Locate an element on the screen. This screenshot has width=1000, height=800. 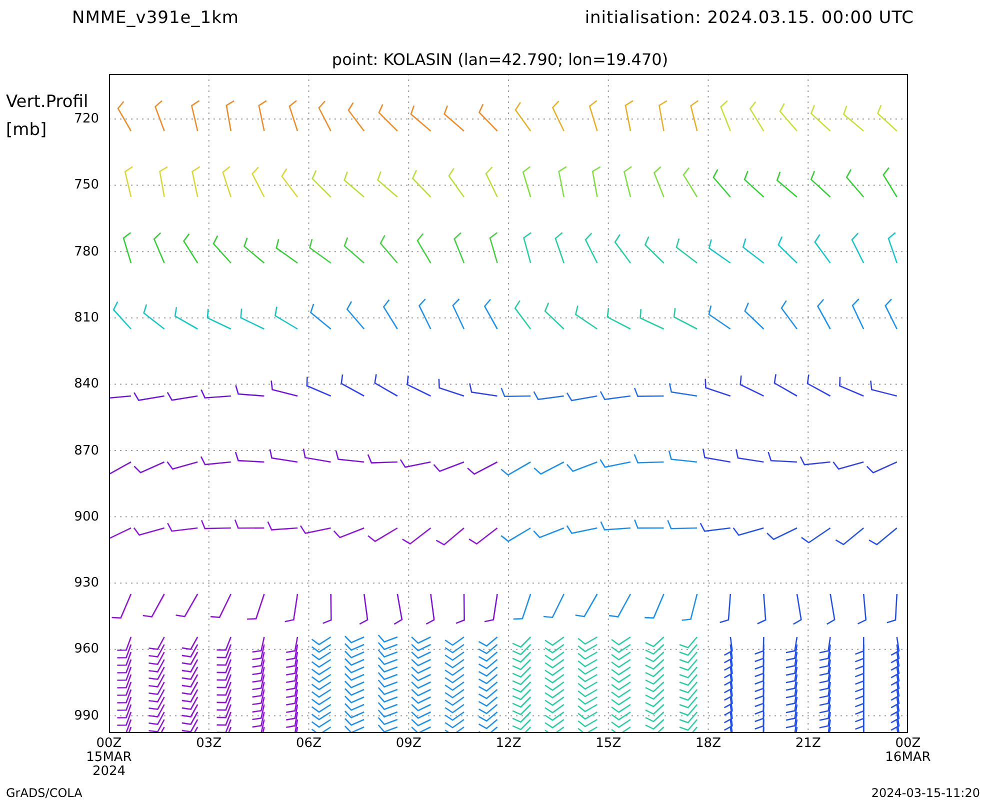
pressure-tick-label: 900 is located at coordinates (86, 516).